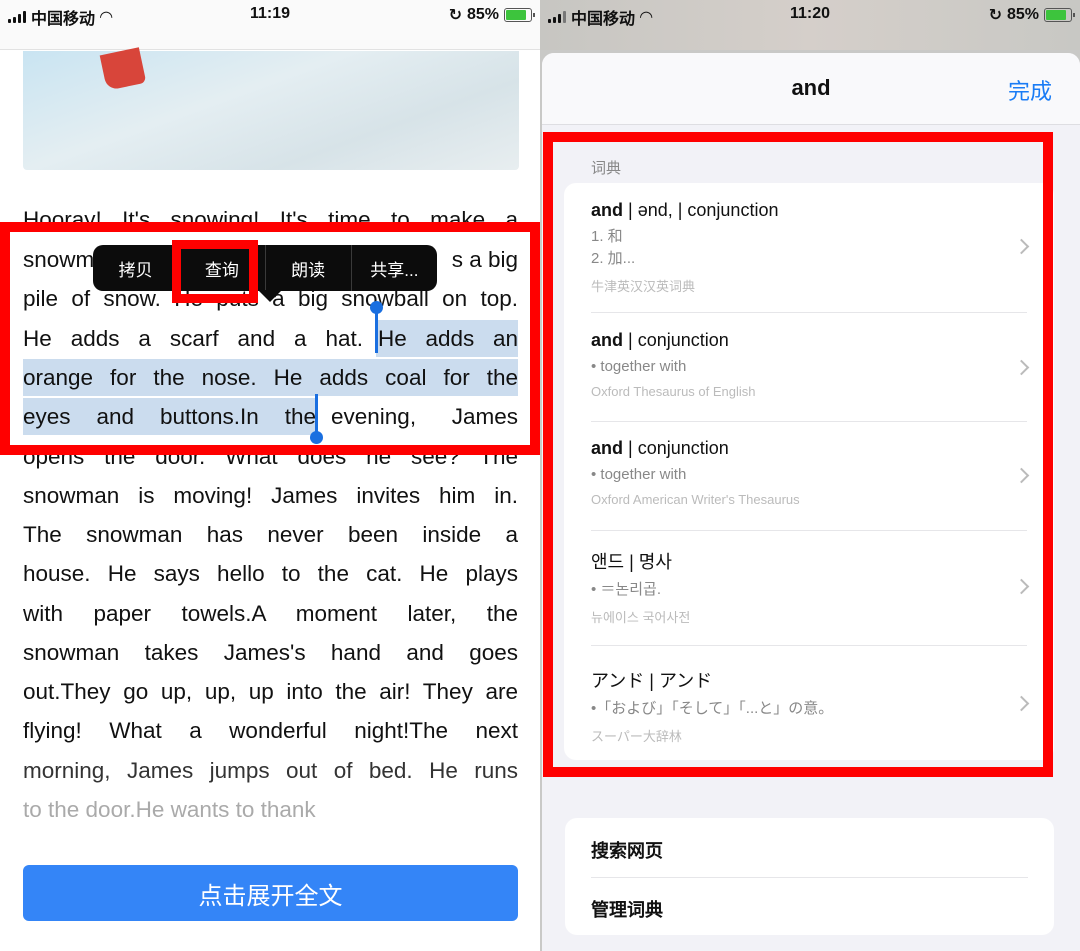  Describe the element at coordinates (215, 271) in the screenshot. I see `annotation-box-lookup` at that location.